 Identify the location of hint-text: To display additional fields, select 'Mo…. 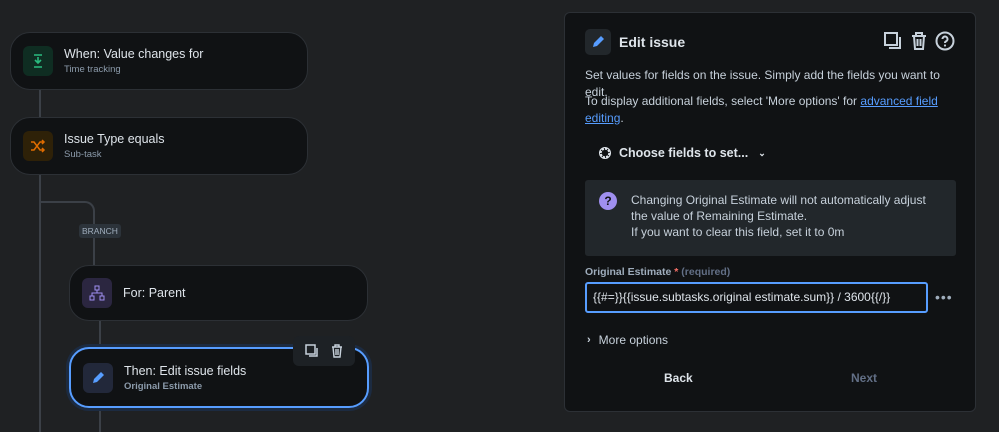
(723, 101).